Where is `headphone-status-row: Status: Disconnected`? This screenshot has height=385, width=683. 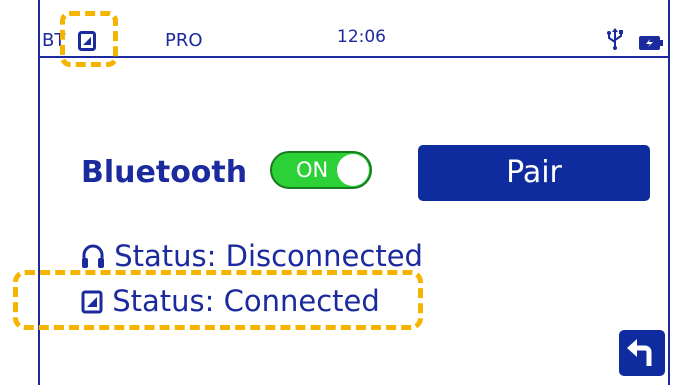 headphone-status-row: Status: Disconnected is located at coordinates (252, 256).